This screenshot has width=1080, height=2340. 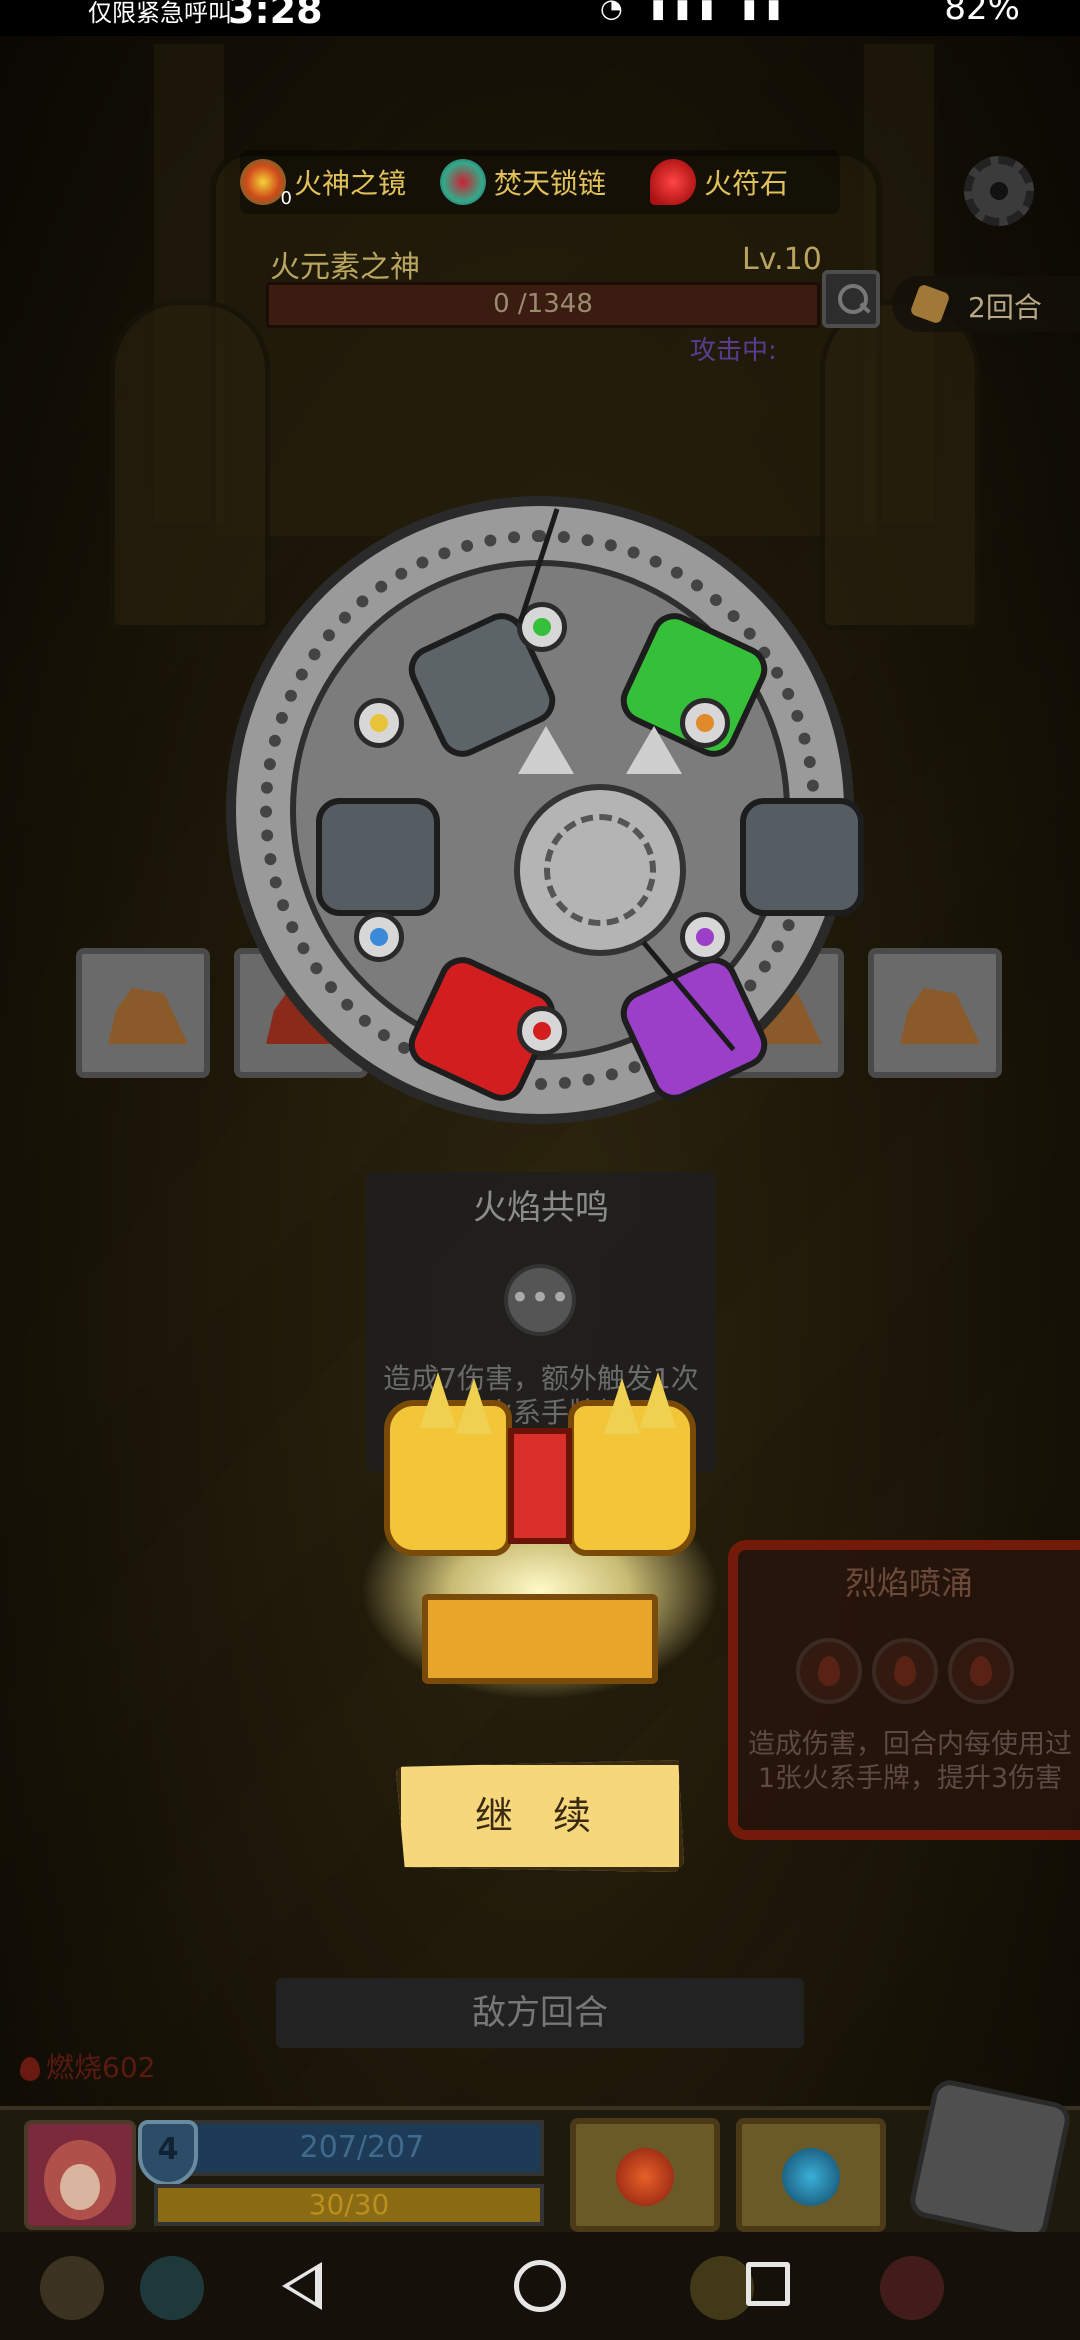 What do you see at coordinates (30, 2069) in the screenshot?
I see `burn-flame-icon` at bounding box center [30, 2069].